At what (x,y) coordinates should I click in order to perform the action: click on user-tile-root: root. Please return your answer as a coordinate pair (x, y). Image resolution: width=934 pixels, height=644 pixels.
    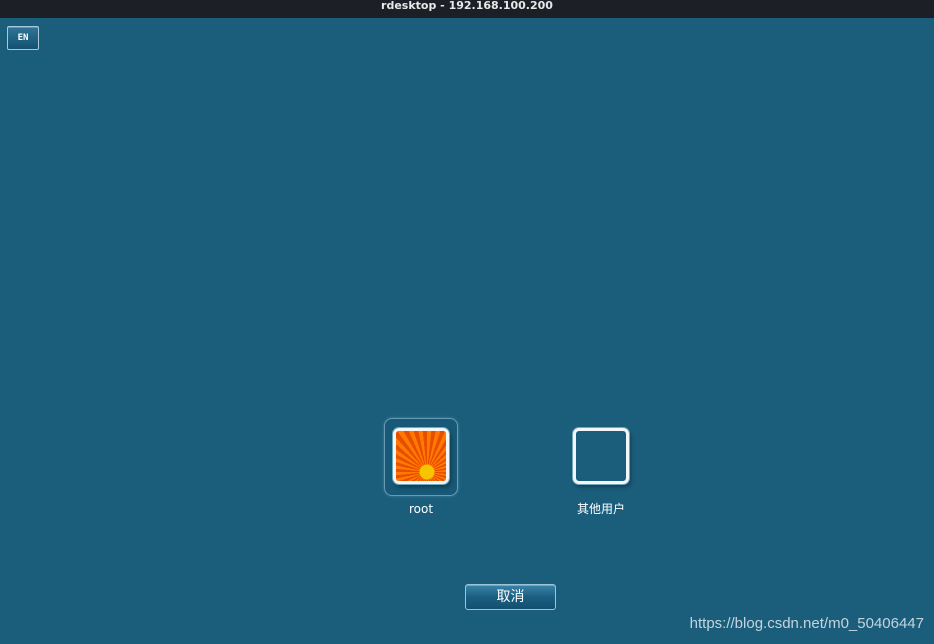
    Looking at the image, I should click on (421, 467).